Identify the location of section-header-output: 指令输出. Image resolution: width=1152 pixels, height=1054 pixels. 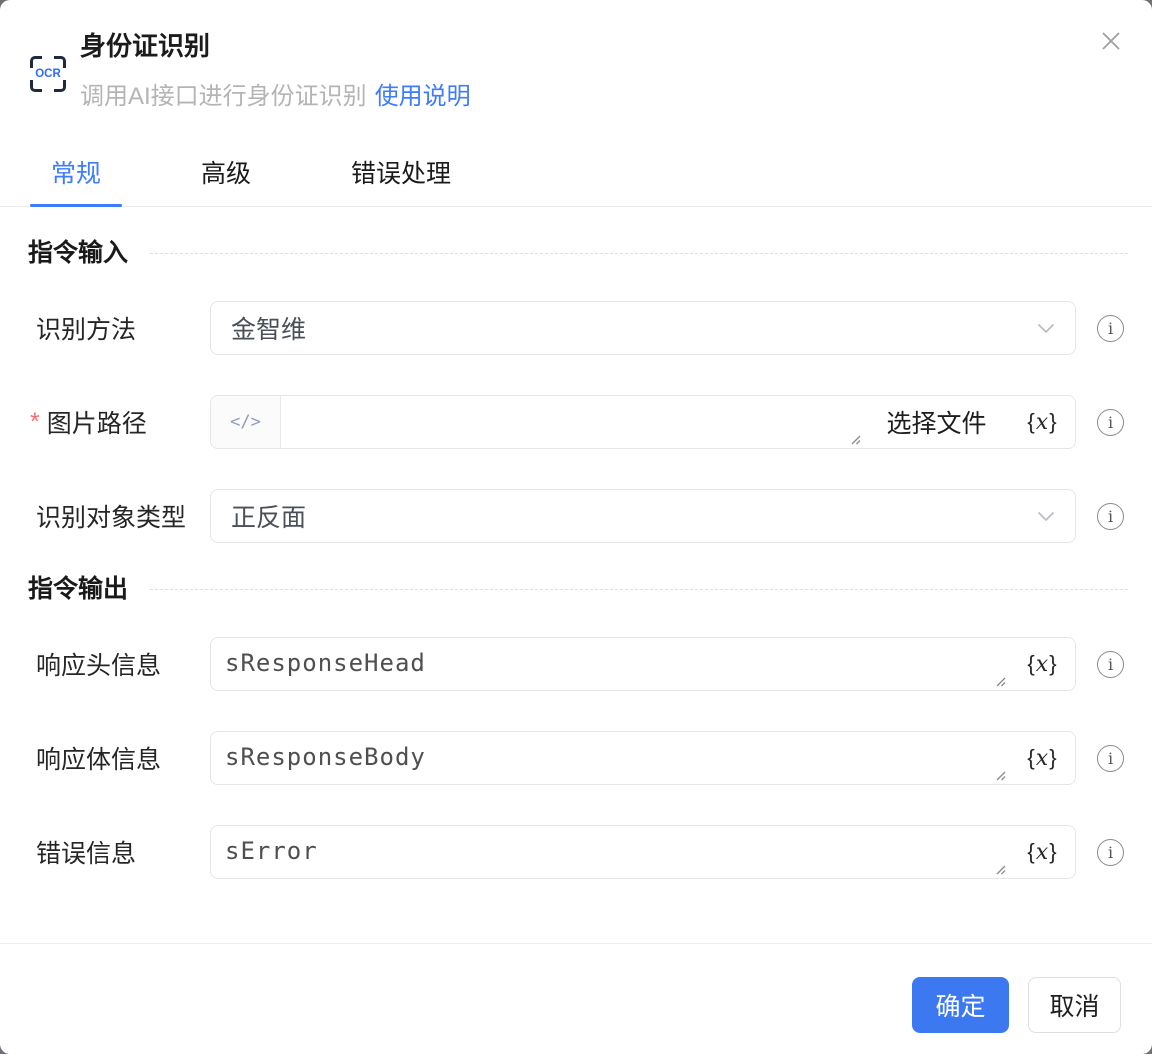
(576, 589).